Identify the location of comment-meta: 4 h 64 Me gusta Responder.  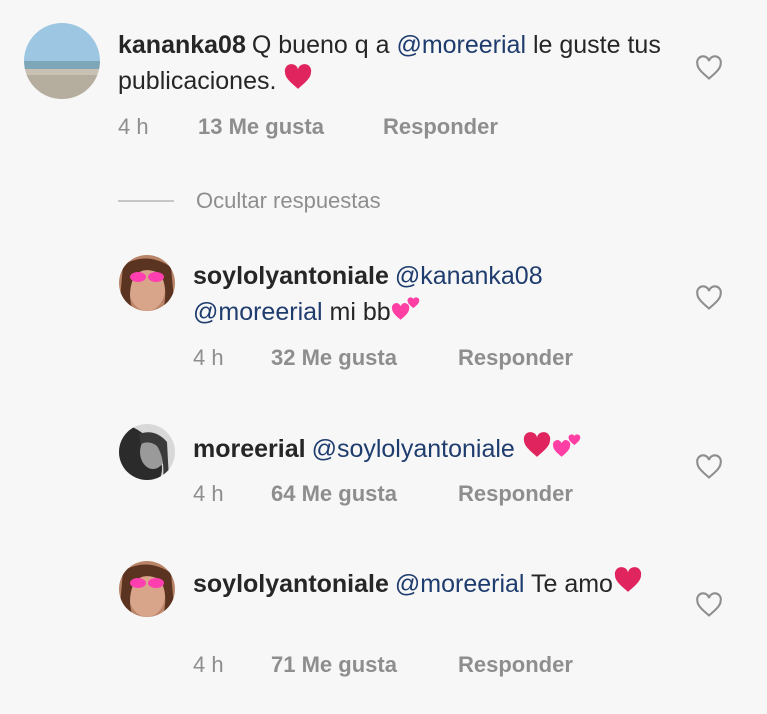
(383, 494).